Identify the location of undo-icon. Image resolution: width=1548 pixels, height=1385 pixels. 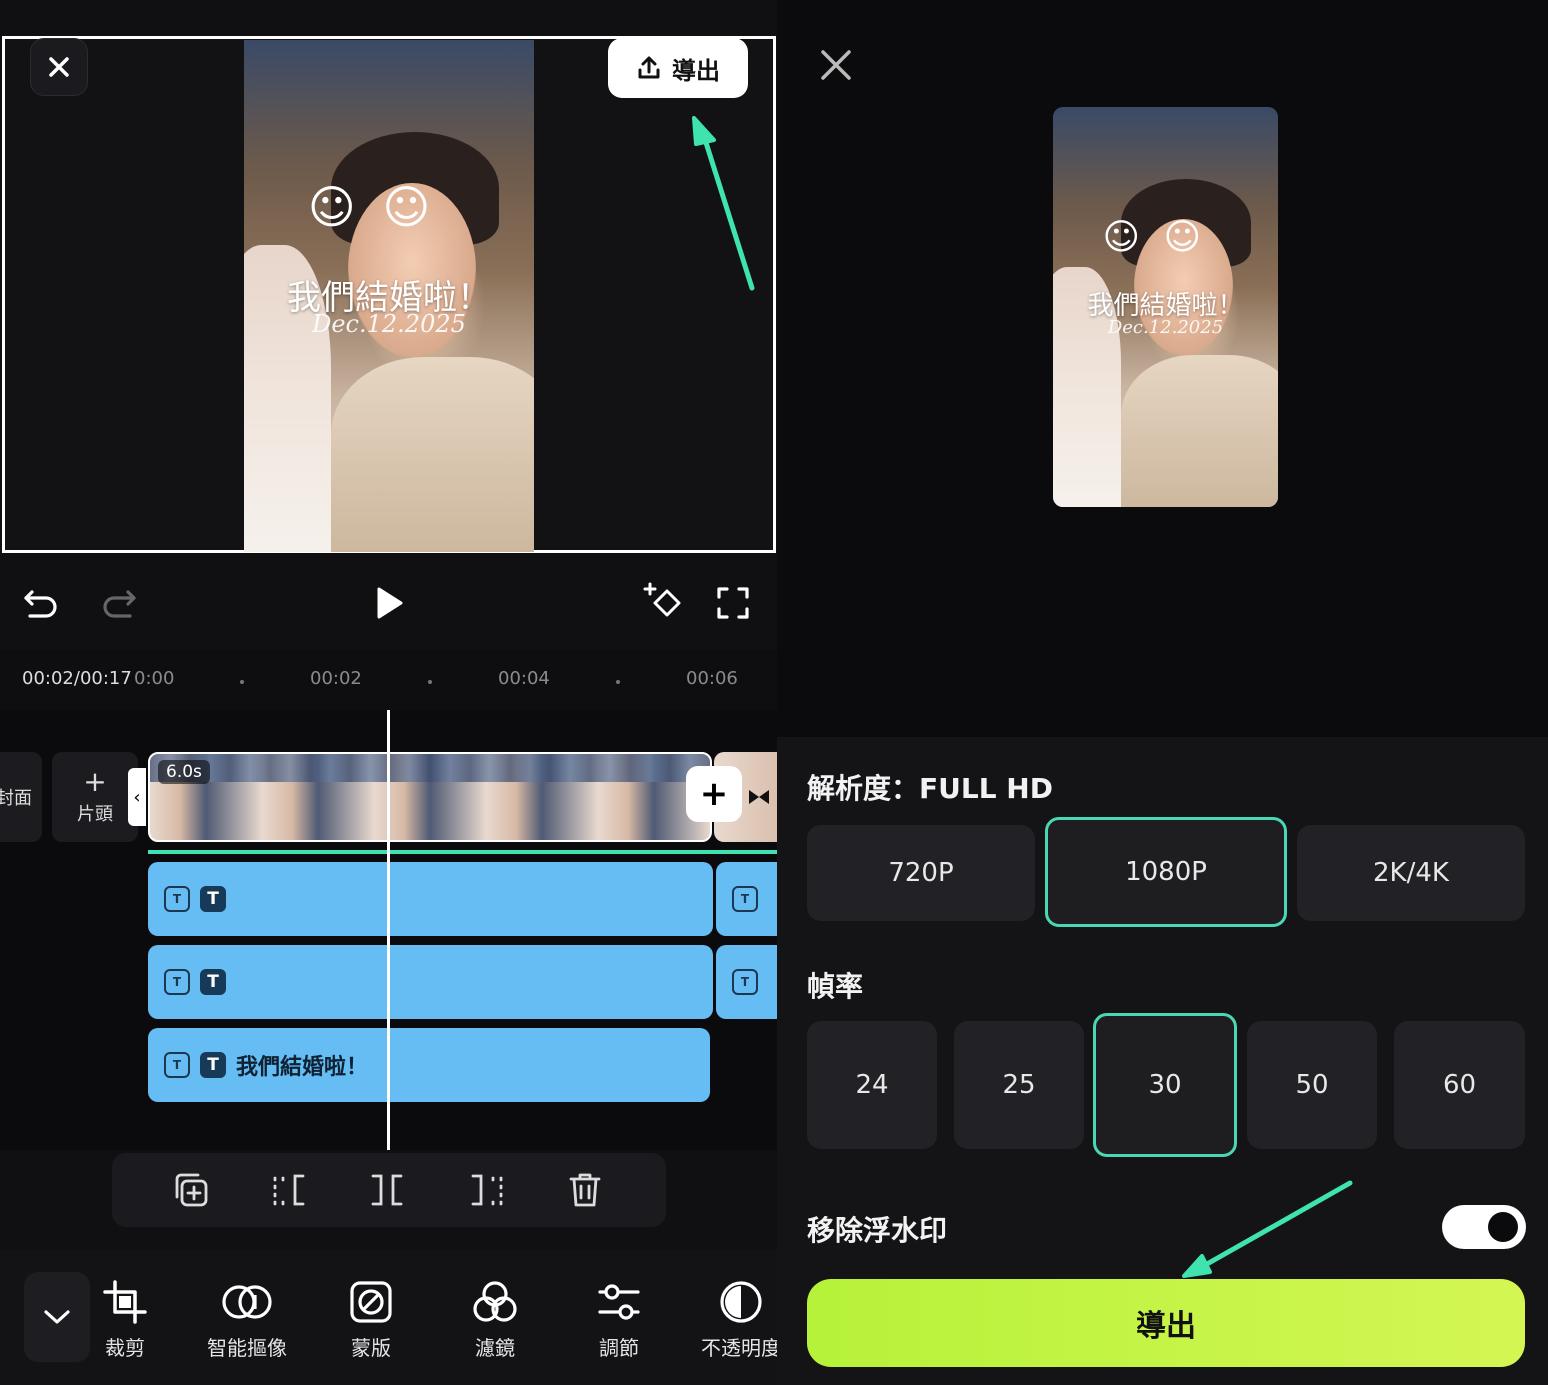
(40, 604).